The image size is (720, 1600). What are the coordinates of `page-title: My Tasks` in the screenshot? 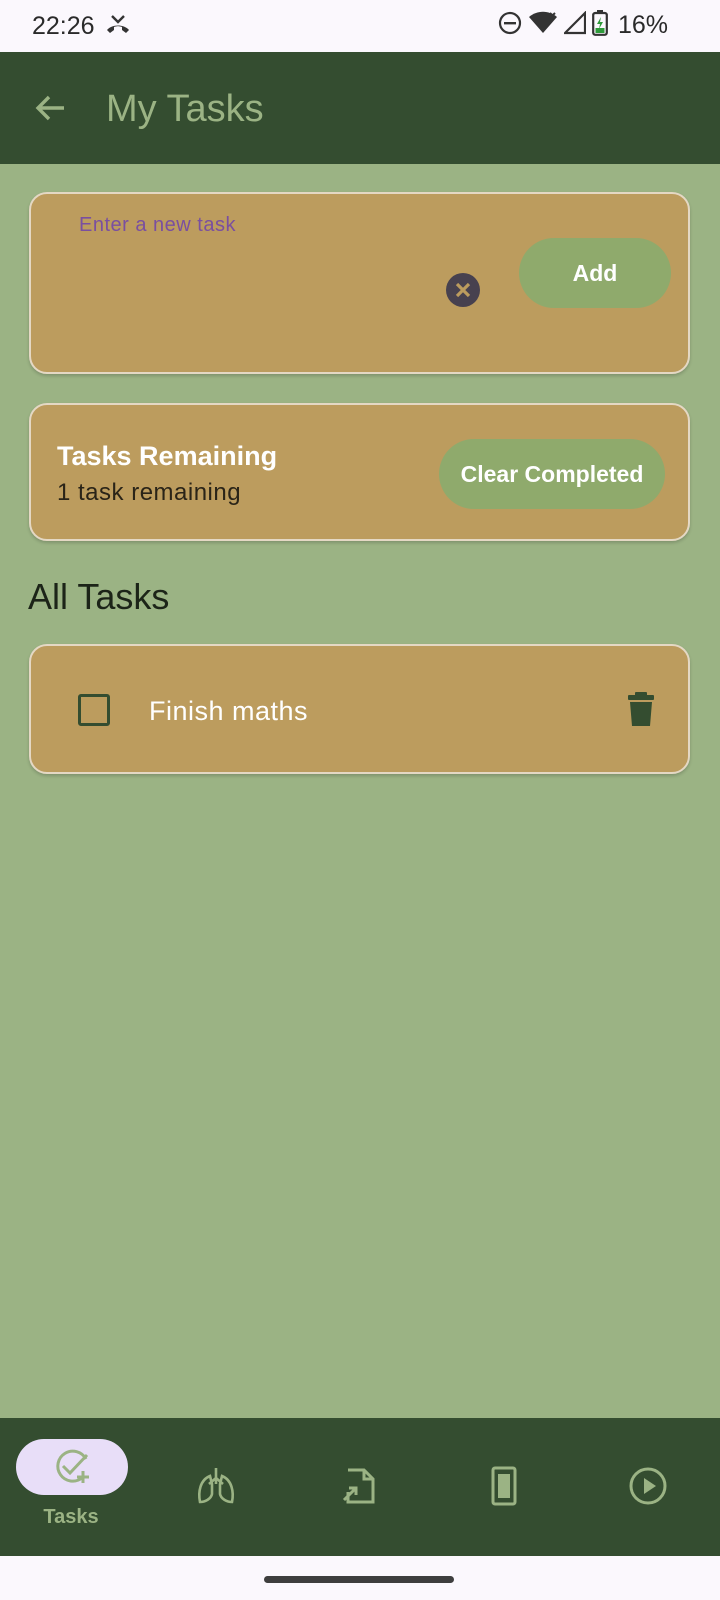 It's located at (185, 109).